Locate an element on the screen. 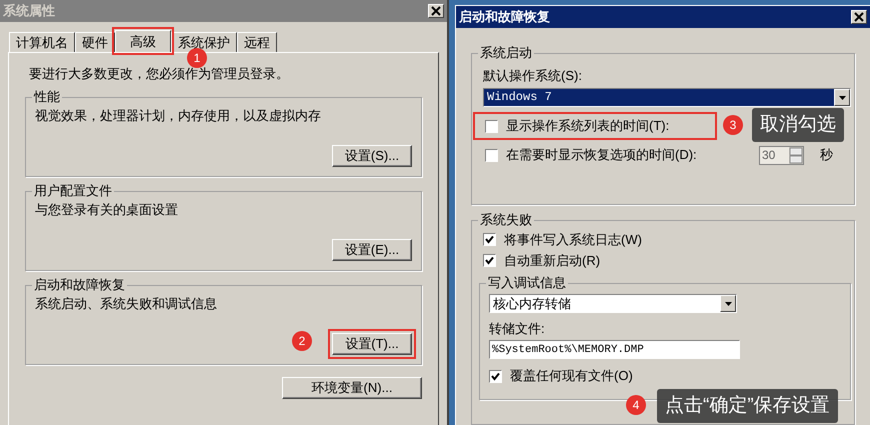 The height and width of the screenshot is (425, 870). description-text: 系统启动、系统失败和调试信息 is located at coordinates (126, 304).